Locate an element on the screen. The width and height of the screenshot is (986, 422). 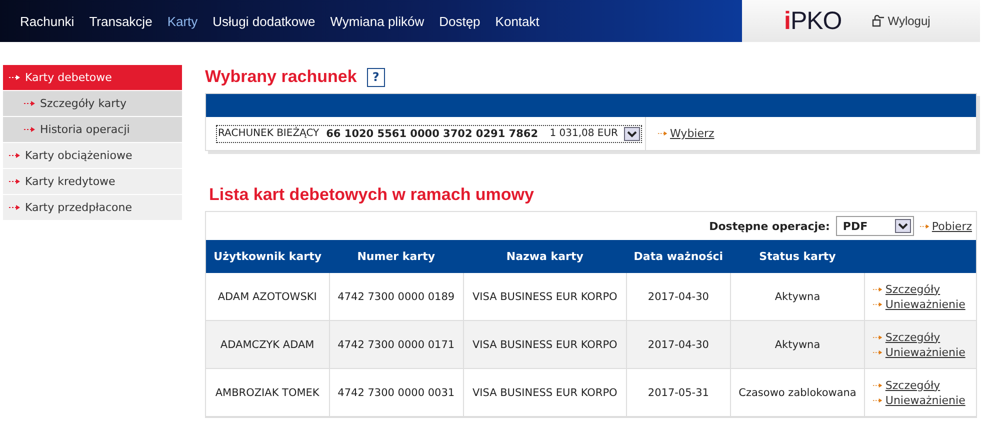
column-header: Data ważności is located at coordinates (678, 256).